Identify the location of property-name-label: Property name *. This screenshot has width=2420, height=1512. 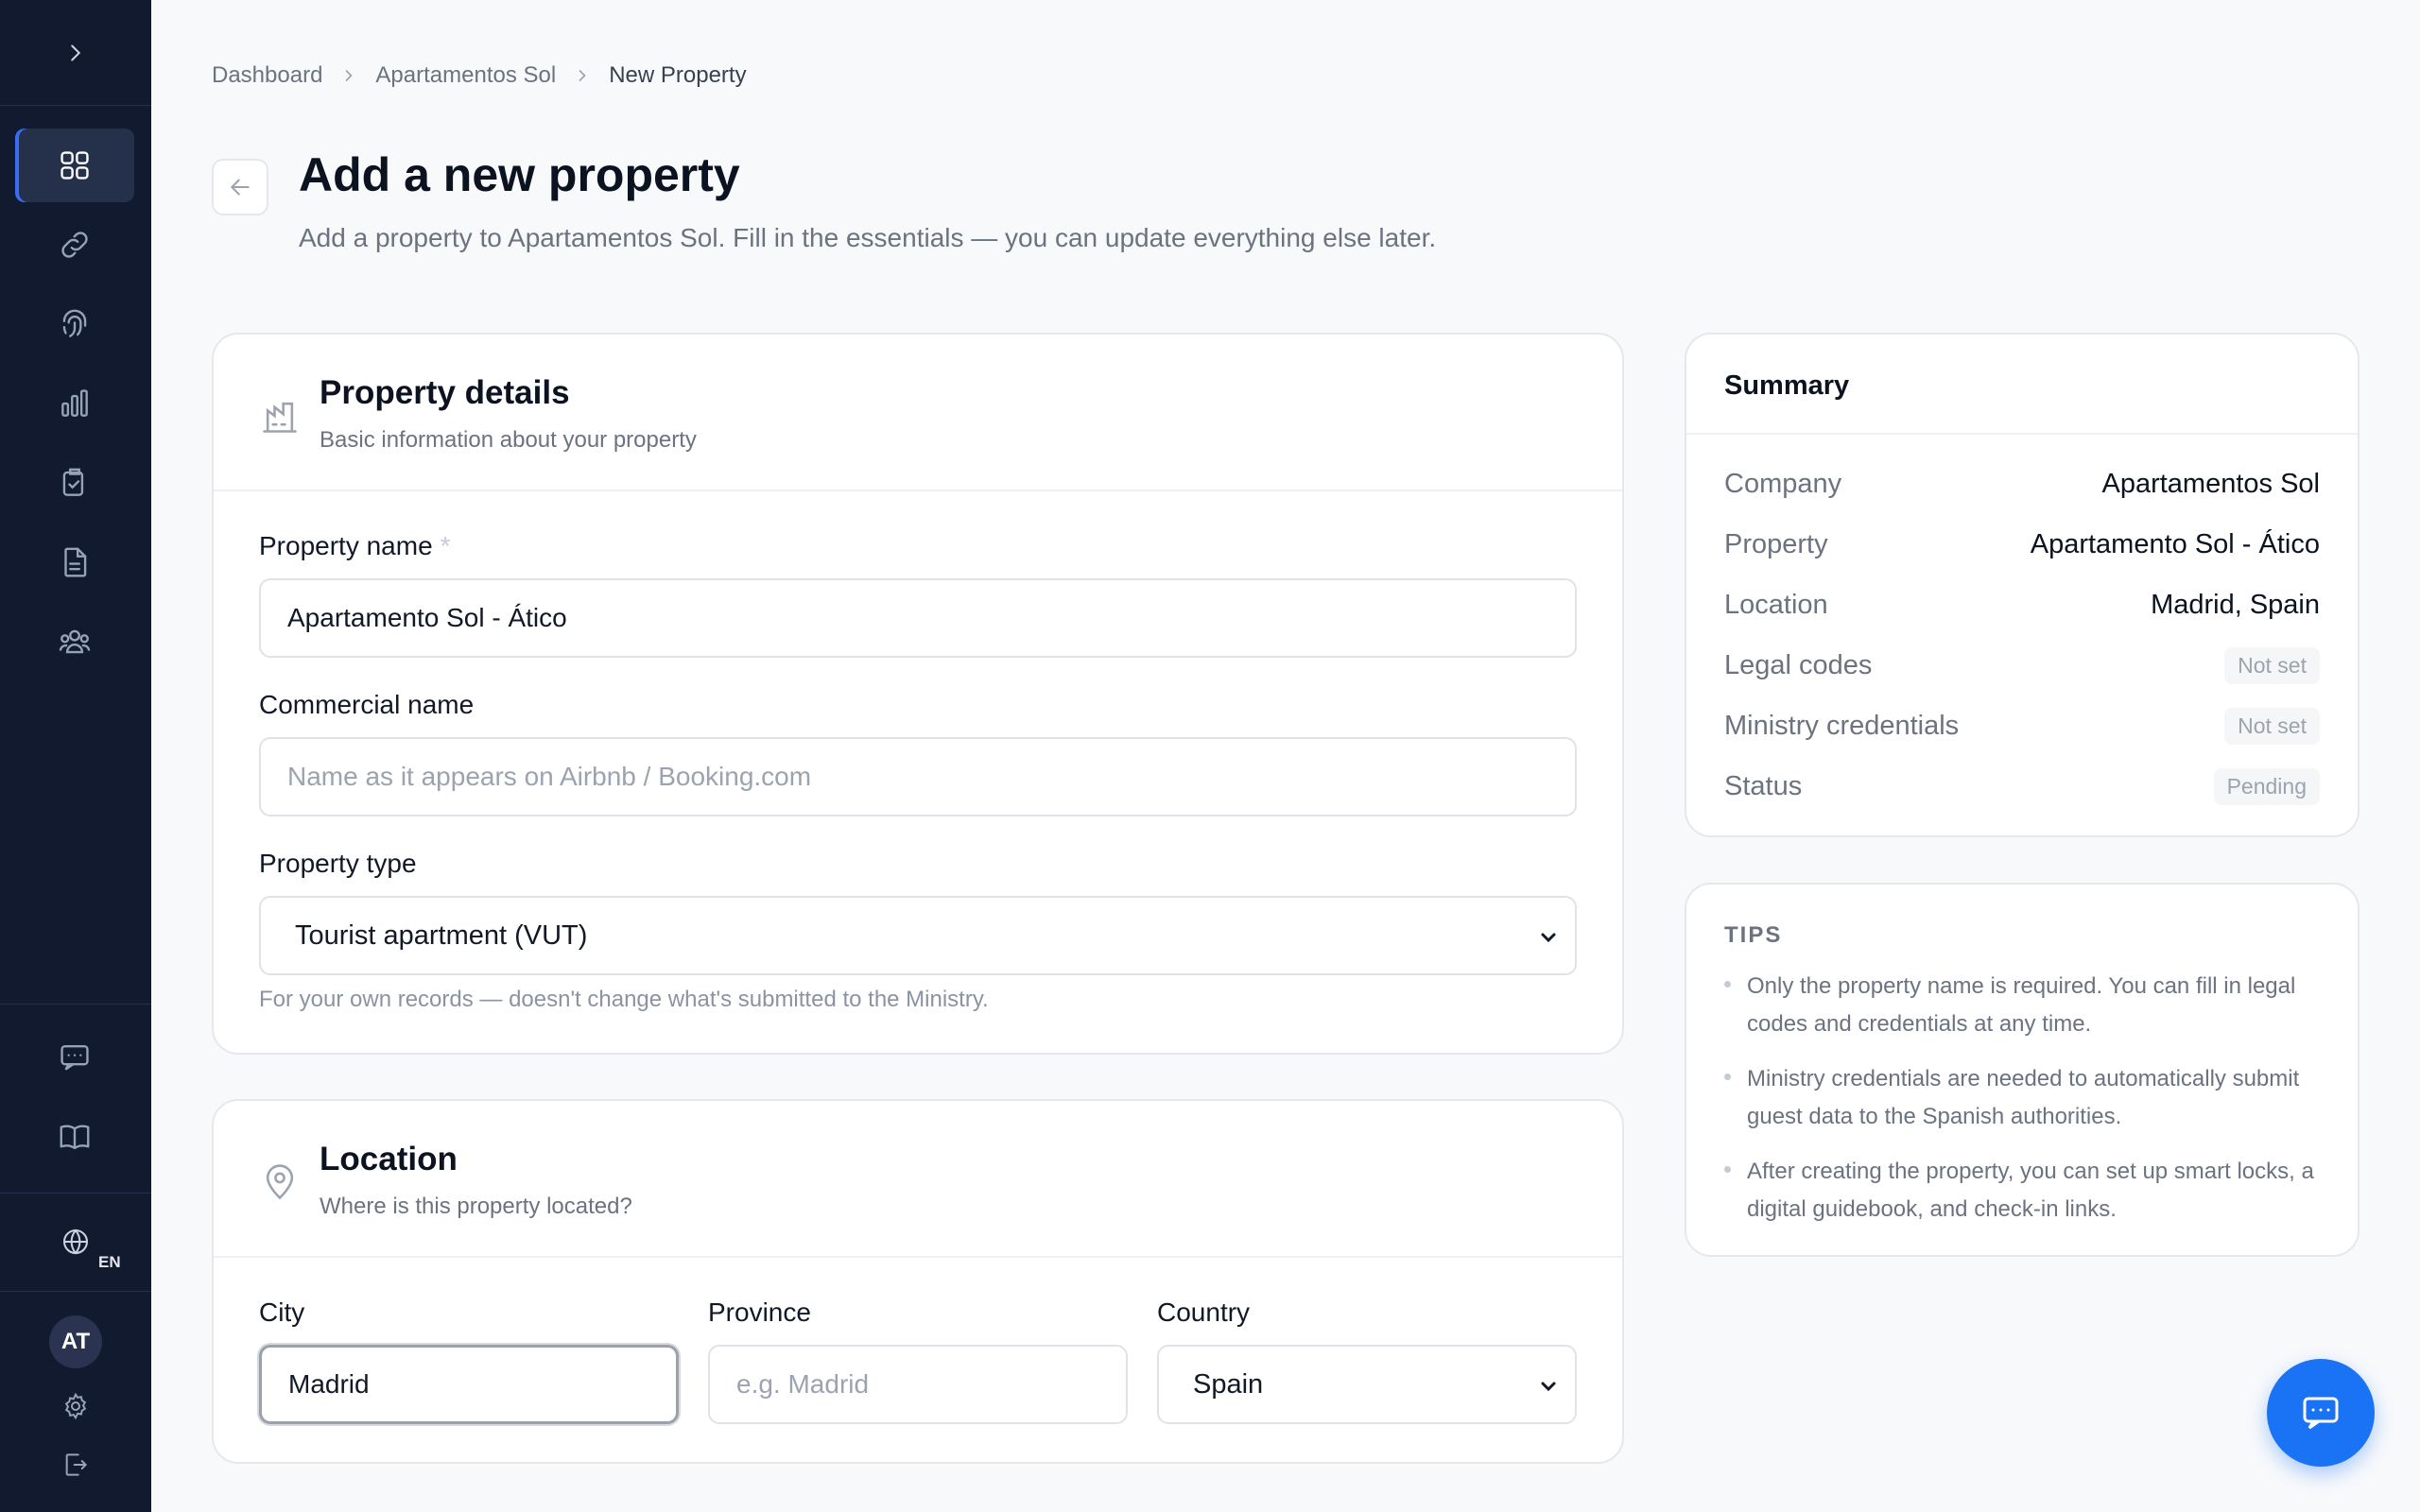
(355, 546).